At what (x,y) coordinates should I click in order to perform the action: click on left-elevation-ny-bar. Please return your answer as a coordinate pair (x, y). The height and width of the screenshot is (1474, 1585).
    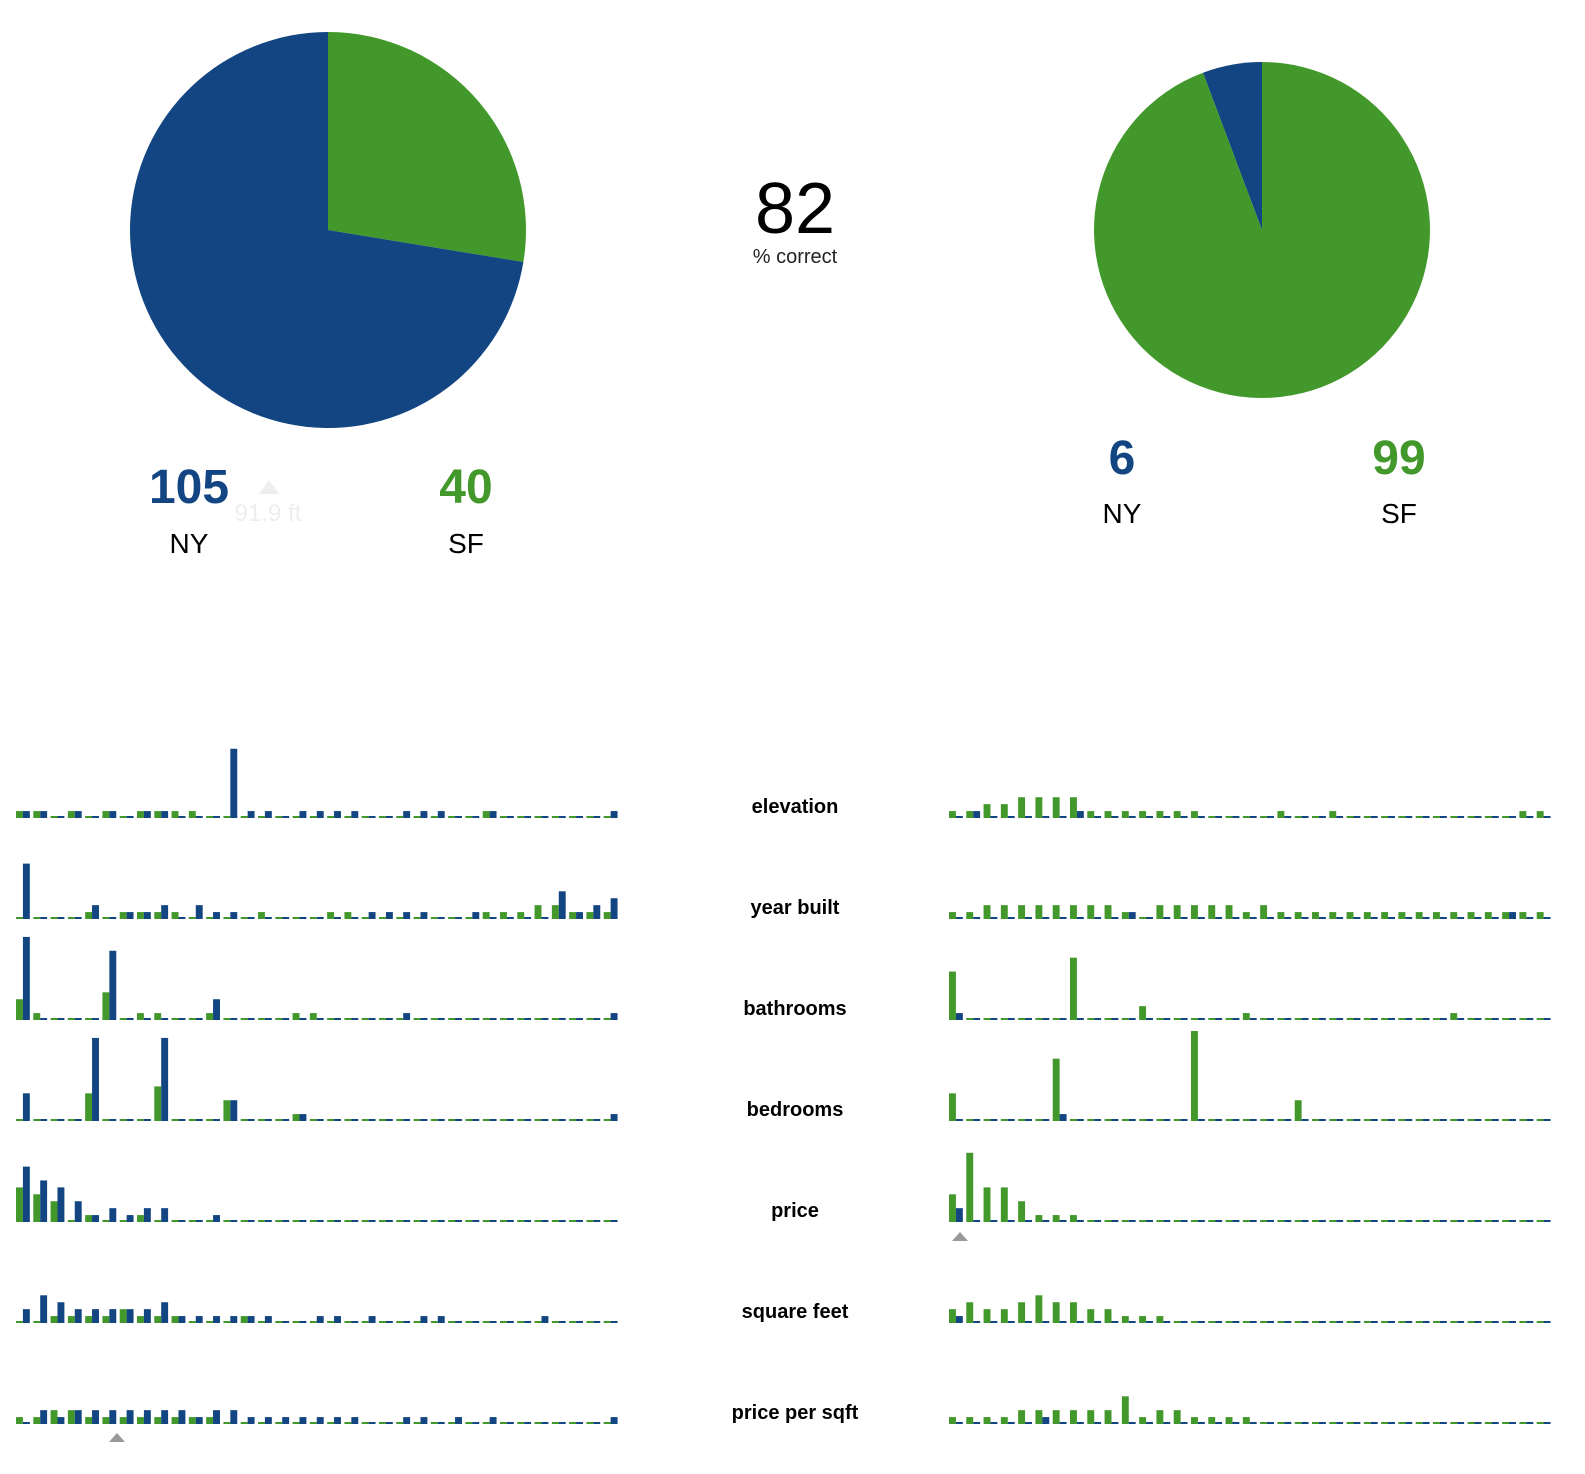
    Looking at the image, I should click on (268, 814).